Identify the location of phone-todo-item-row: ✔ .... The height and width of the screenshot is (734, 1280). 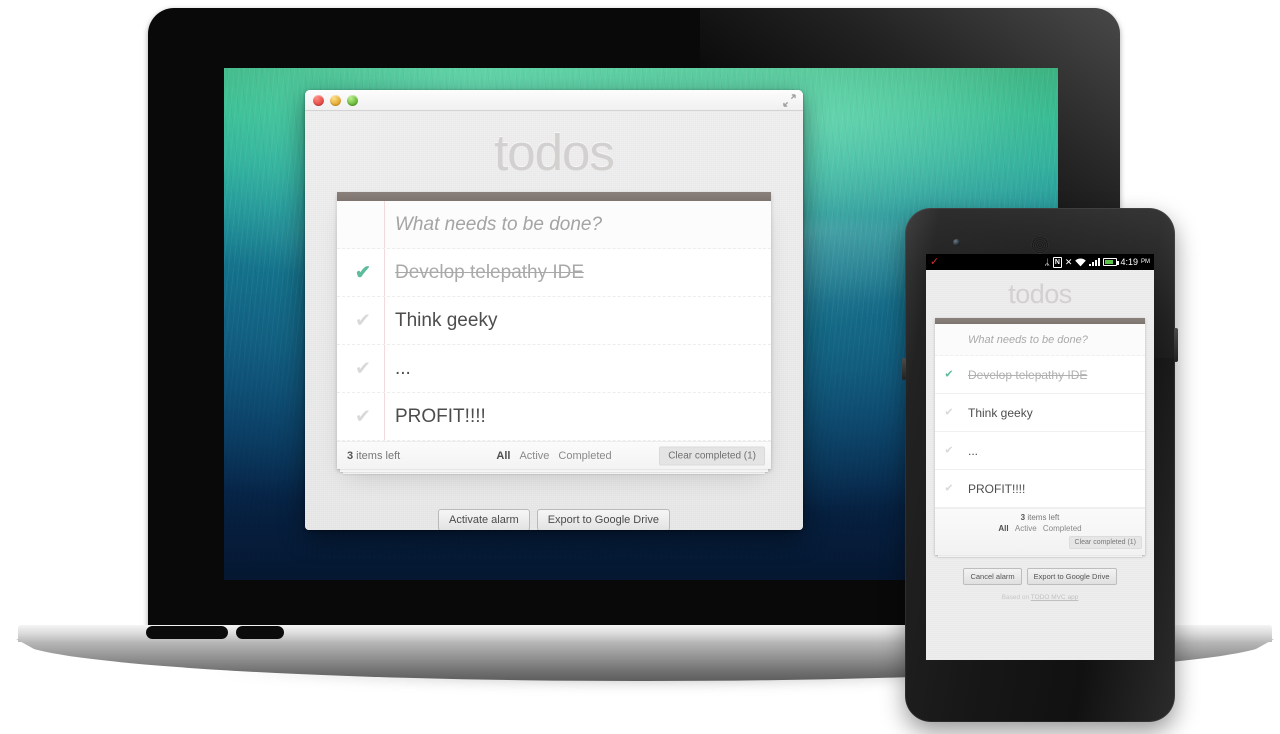
(1040, 451).